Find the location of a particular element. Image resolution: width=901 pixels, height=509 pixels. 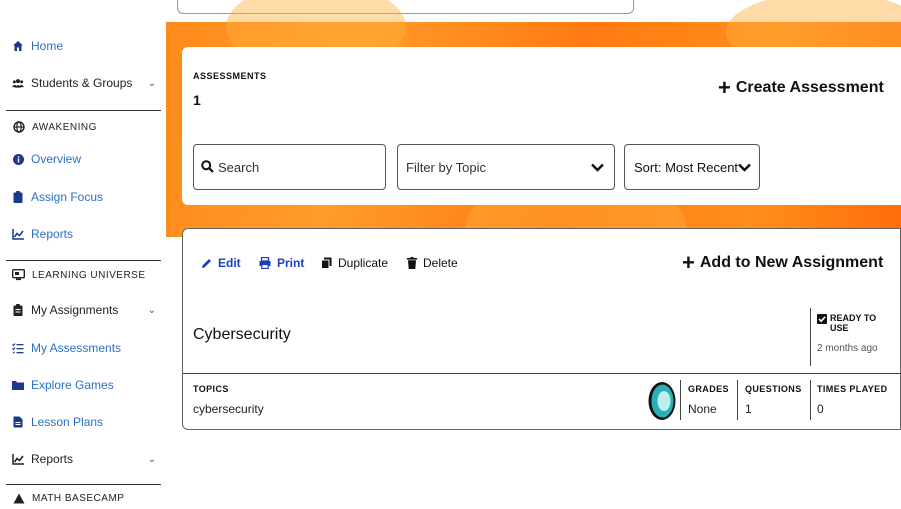

users-icon is located at coordinates (18, 83).